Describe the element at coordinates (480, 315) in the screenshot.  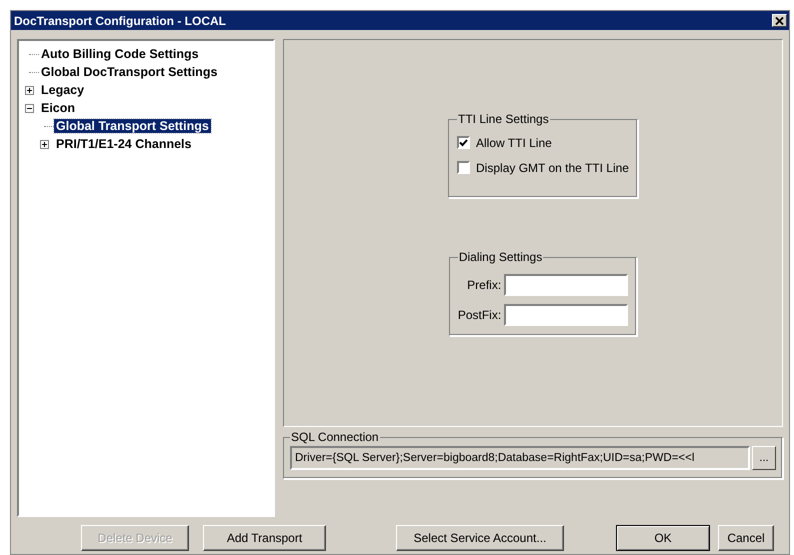
I see `field-label: PostFix:` at that location.